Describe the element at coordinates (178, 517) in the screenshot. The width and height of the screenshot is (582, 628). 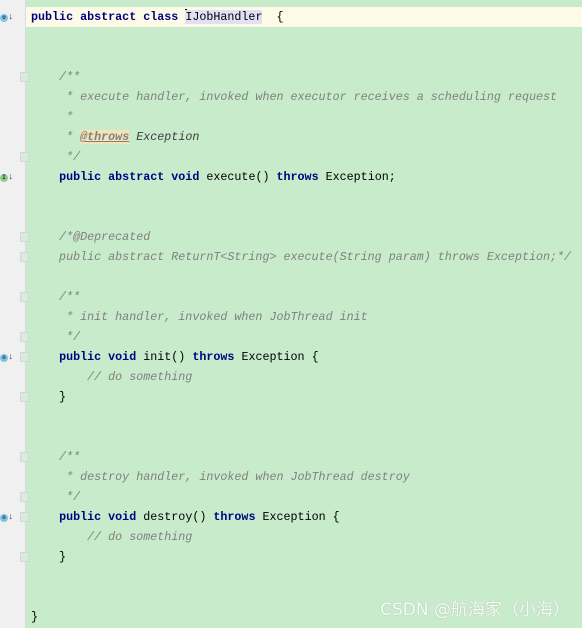
I see `code-token: destroy()` at that location.